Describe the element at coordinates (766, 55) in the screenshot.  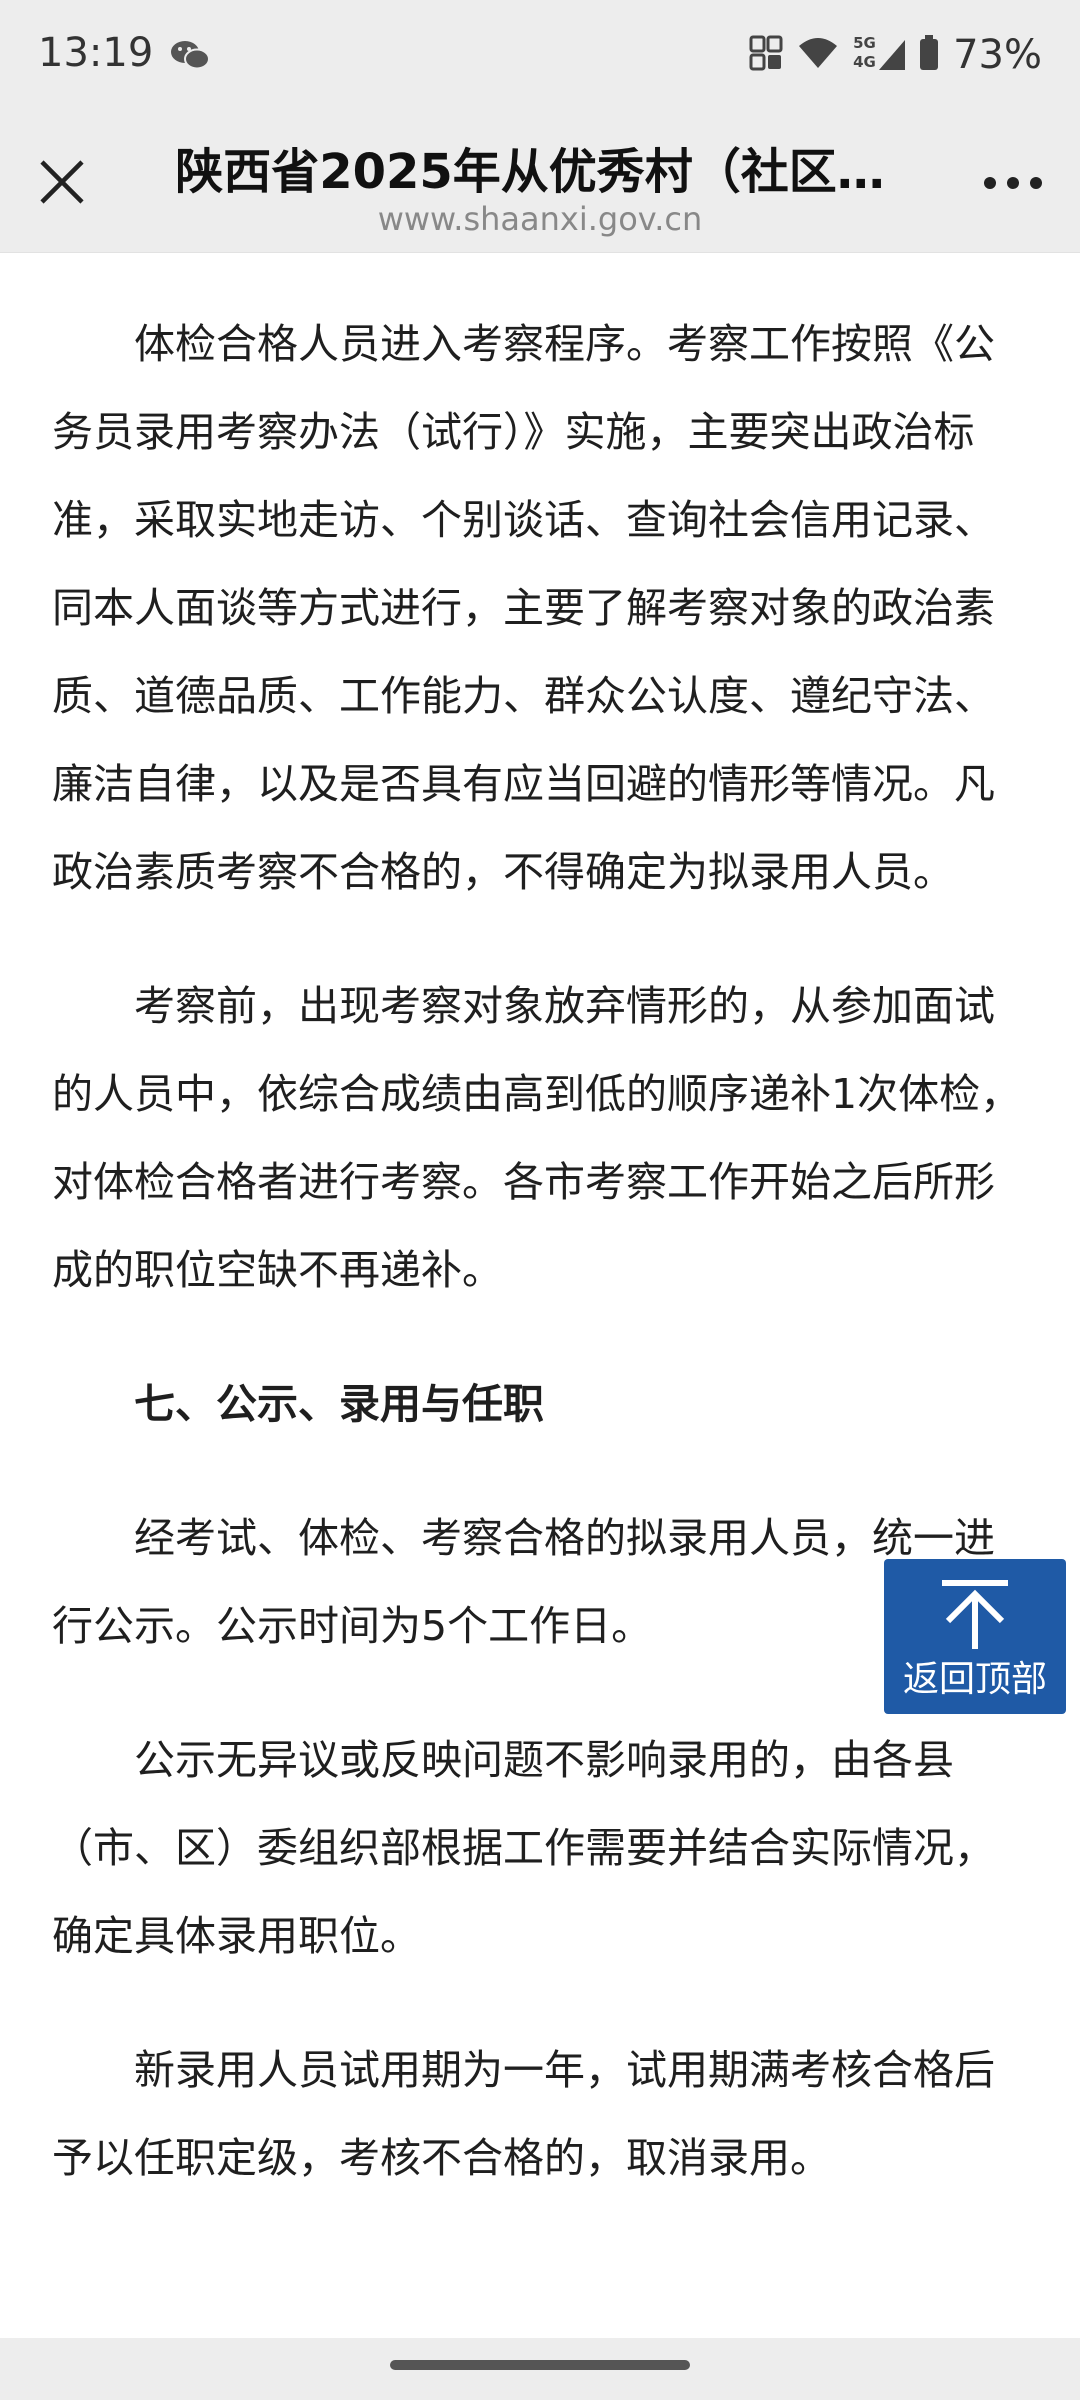
I see `app-icon` at that location.